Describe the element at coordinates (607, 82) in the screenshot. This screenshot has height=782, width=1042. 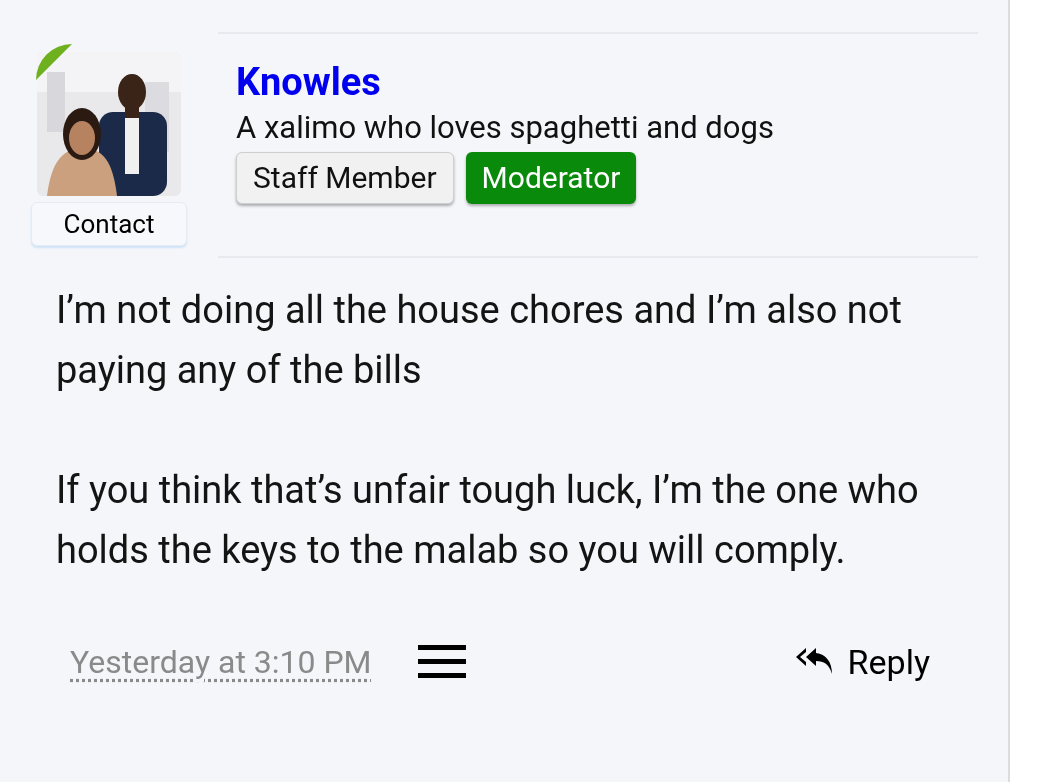
I see `username-link: Knowles` at that location.